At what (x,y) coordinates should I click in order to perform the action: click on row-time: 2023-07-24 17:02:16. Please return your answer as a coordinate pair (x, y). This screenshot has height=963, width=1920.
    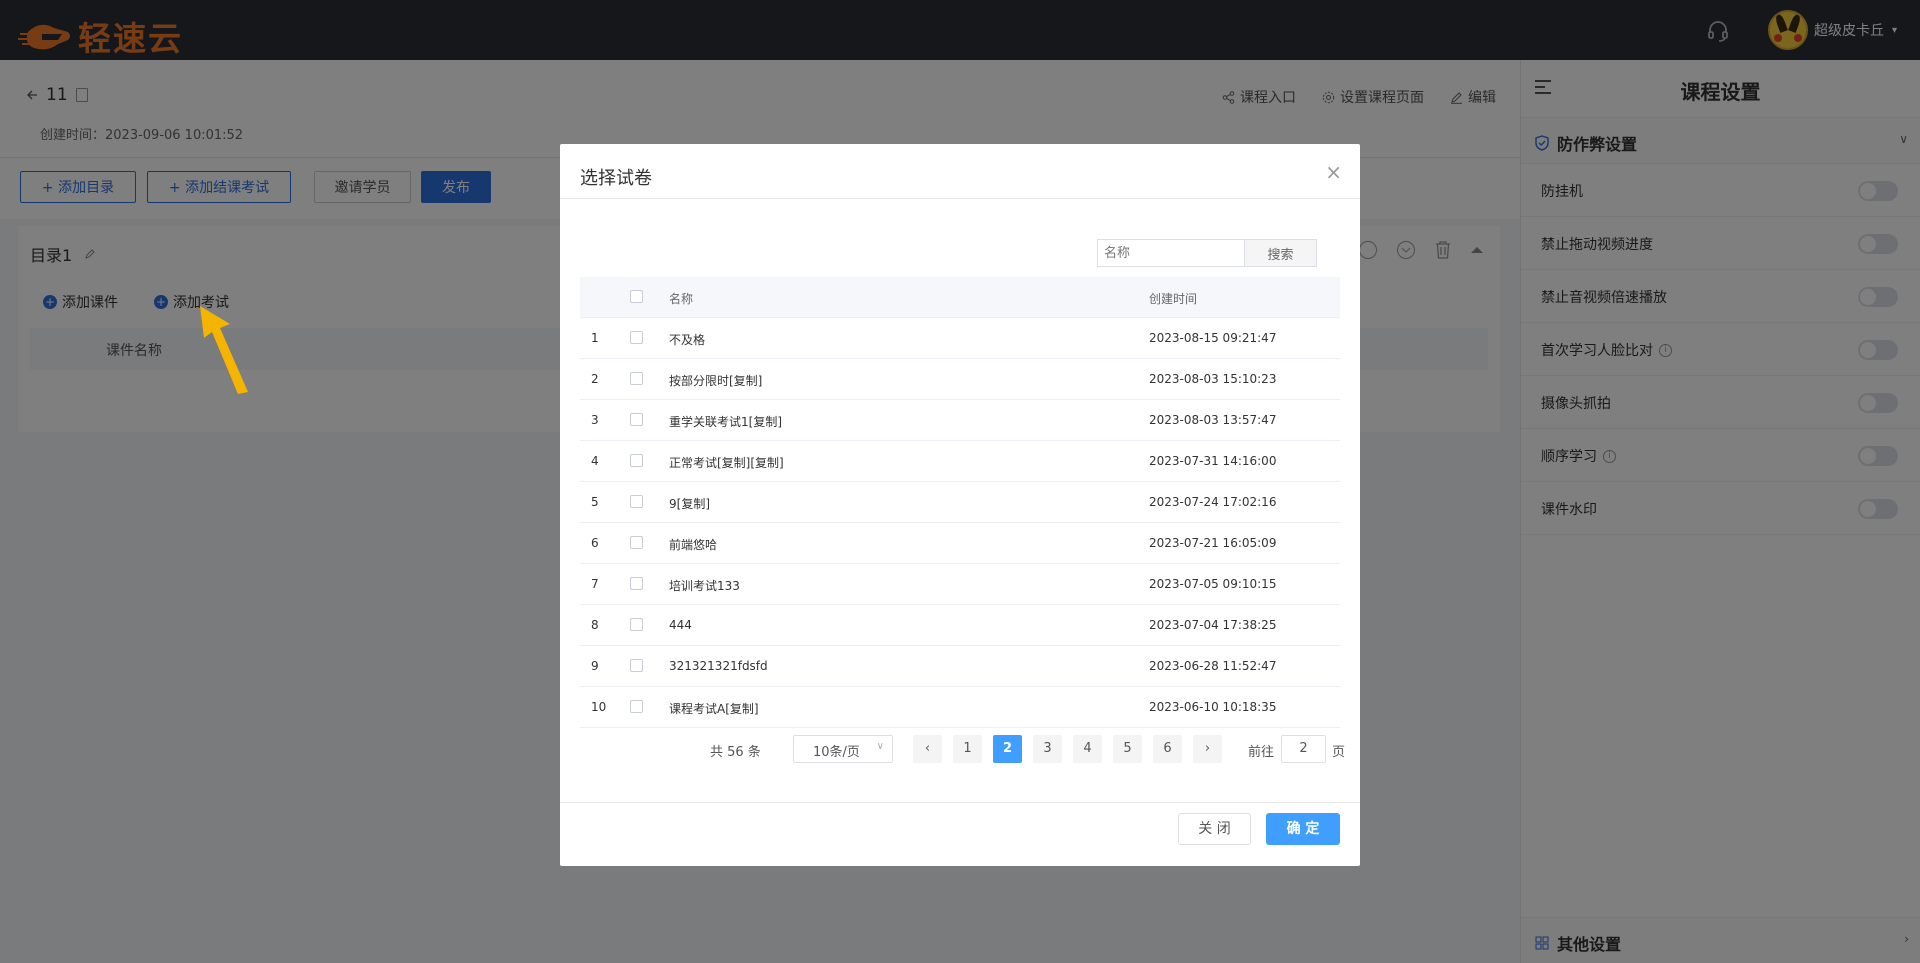
    Looking at the image, I should click on (1213, 502).